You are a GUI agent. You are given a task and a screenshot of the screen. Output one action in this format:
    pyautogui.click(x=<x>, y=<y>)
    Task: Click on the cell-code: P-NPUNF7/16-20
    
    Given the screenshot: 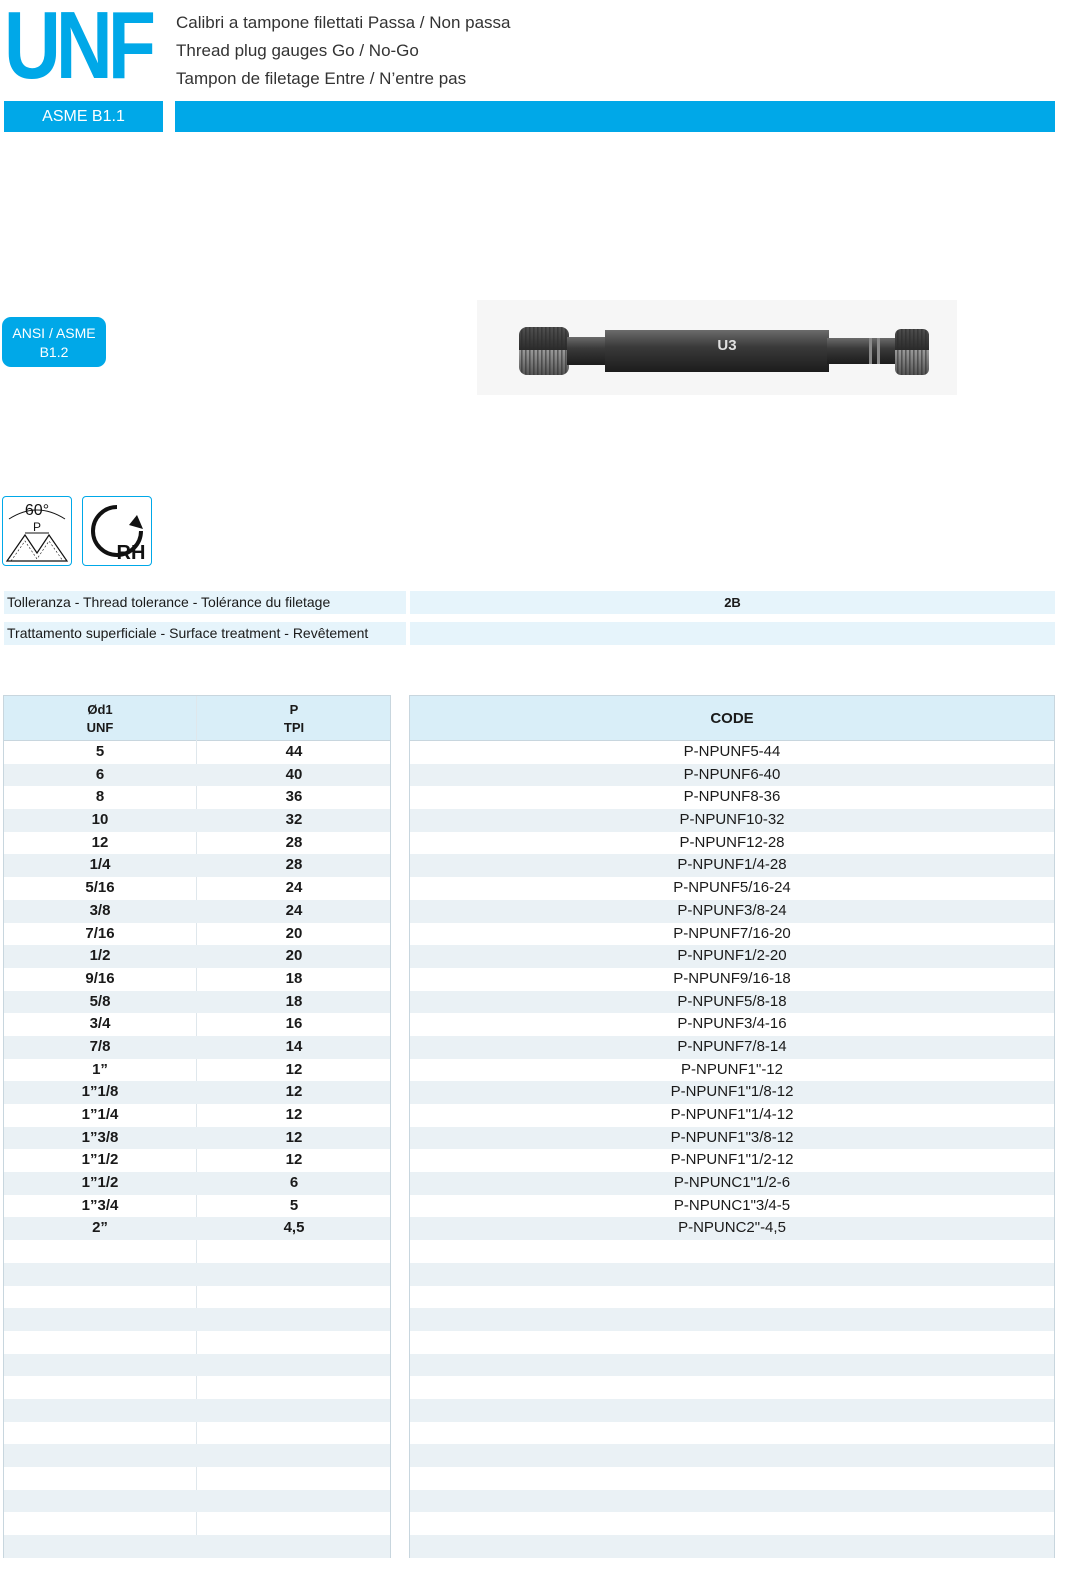 What is the action you would take?
    pyautogui.click(x=732, y=933)
    